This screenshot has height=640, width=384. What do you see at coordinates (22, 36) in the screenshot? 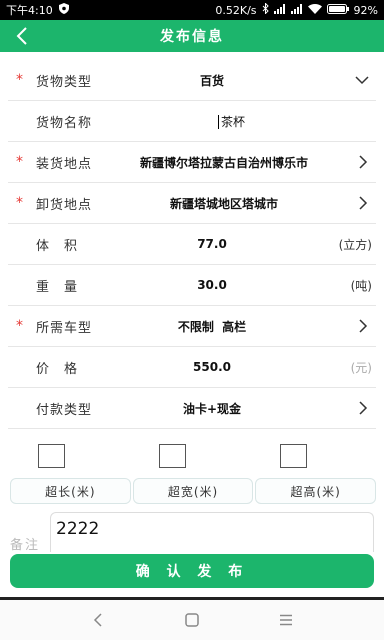
I see `chevron-left-icon` at bounding box center [22, 36].